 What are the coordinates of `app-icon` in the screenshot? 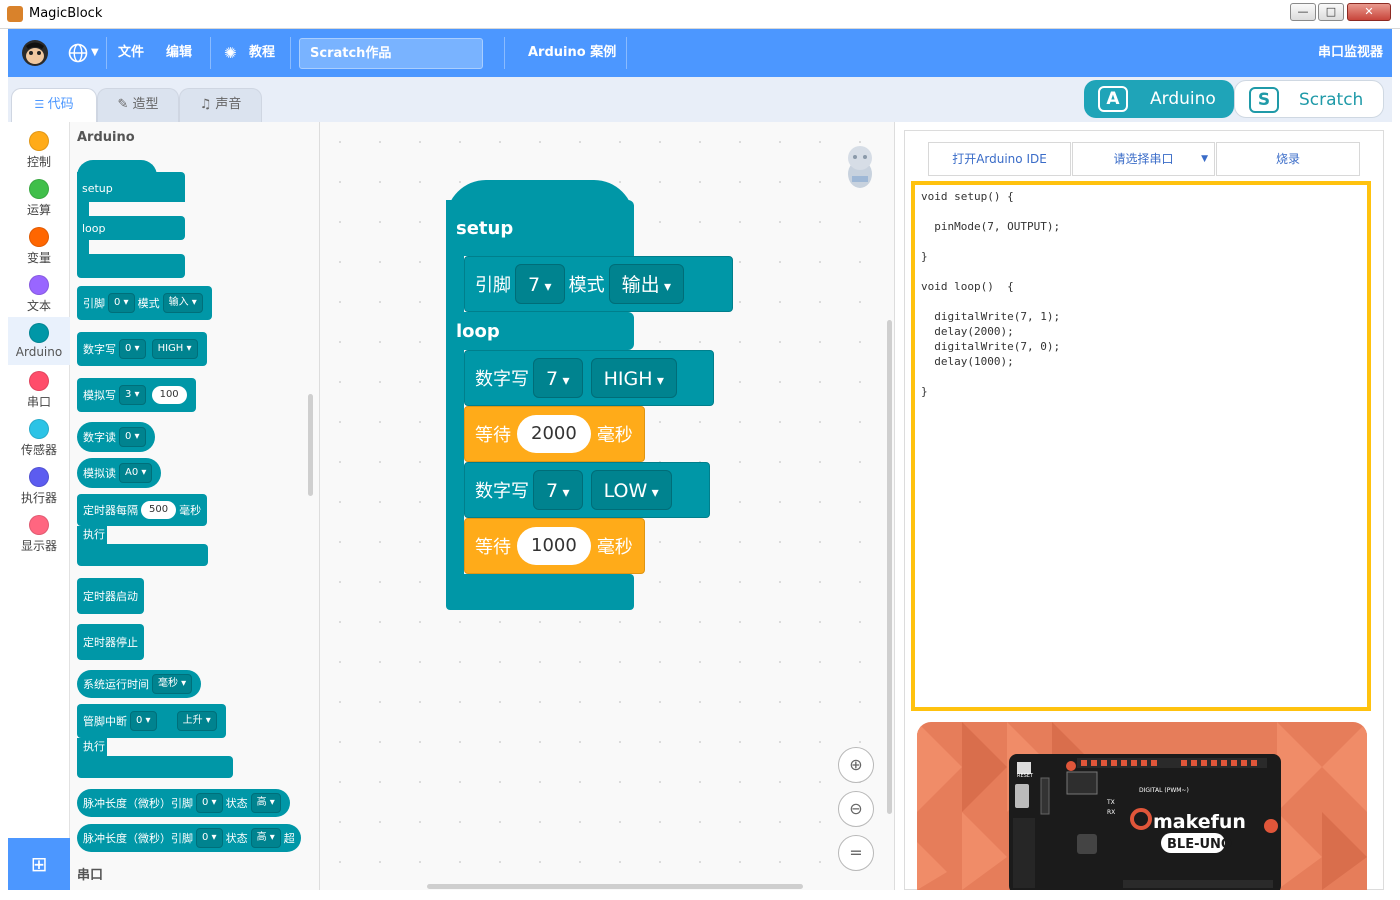 It's located at (15, 14).